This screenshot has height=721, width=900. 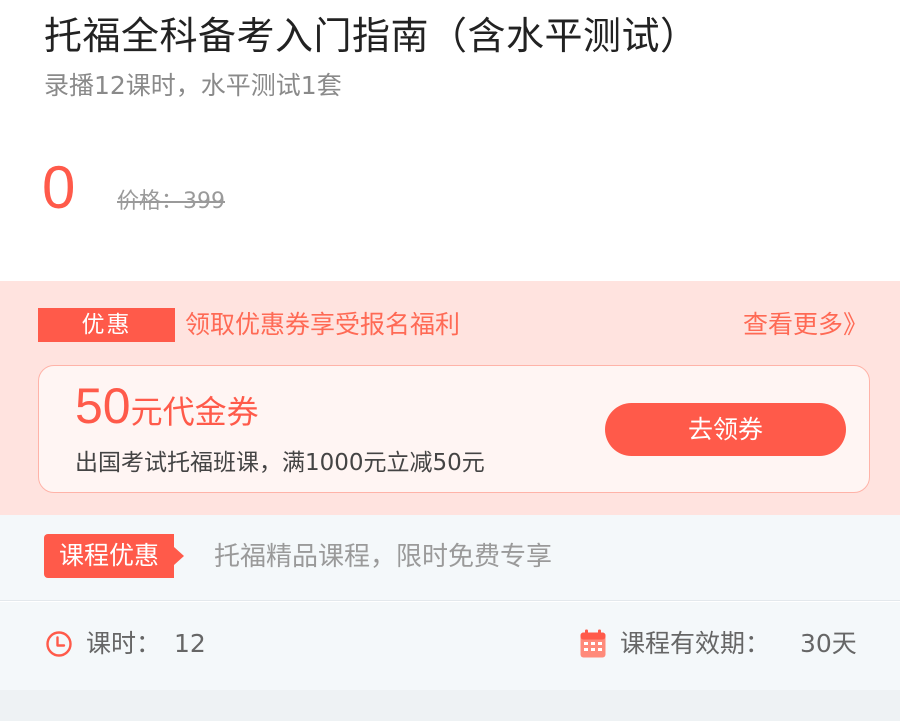 What do you see at coordinates (194, 412) in the screenshot?
I see `coupon-amount-unit: 元代金券` at bounding box center [194, 412].